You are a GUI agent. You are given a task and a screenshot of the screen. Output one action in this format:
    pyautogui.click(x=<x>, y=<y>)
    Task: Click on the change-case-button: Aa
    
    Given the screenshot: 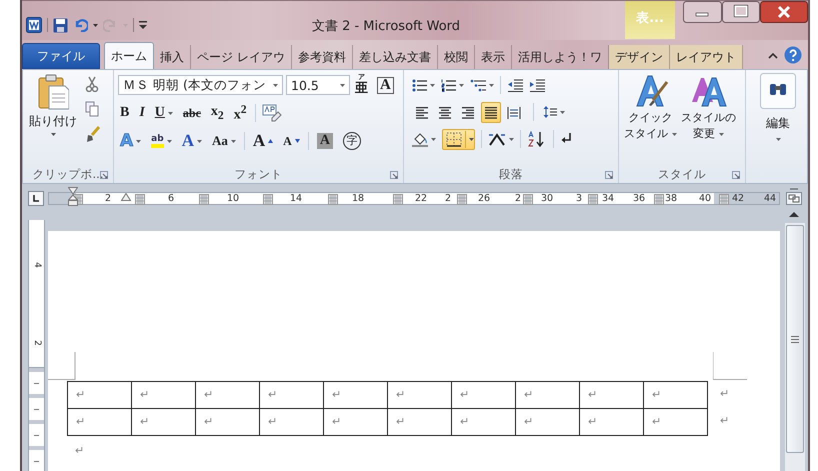 What is the action you would take?
    pyautogui.click(x=224, y=141)
    